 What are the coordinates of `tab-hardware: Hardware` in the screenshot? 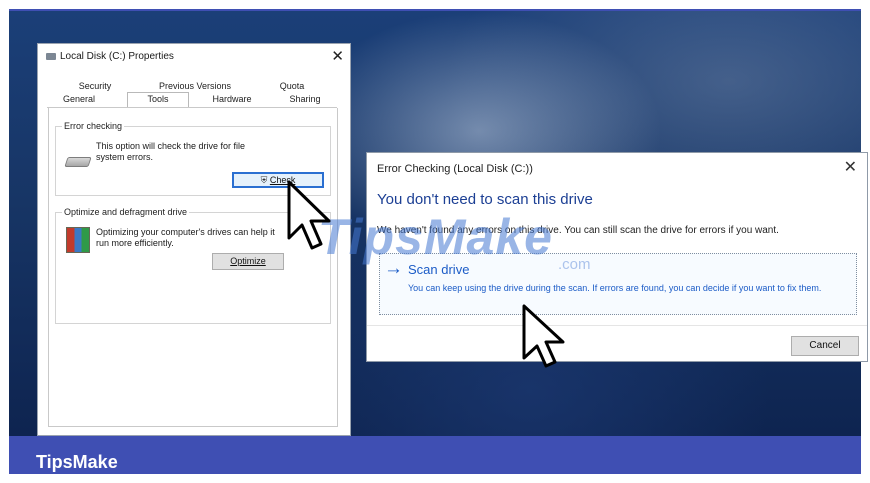 It's located at (232, 99).